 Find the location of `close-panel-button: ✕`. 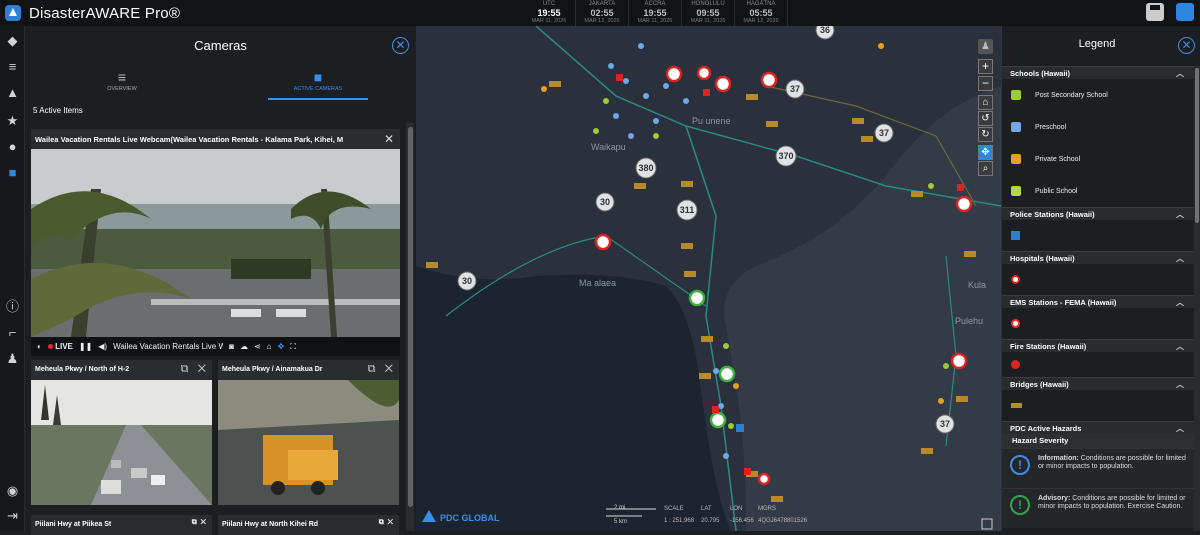

close-panel-button: ✕ is located at coordinates (400, 45).